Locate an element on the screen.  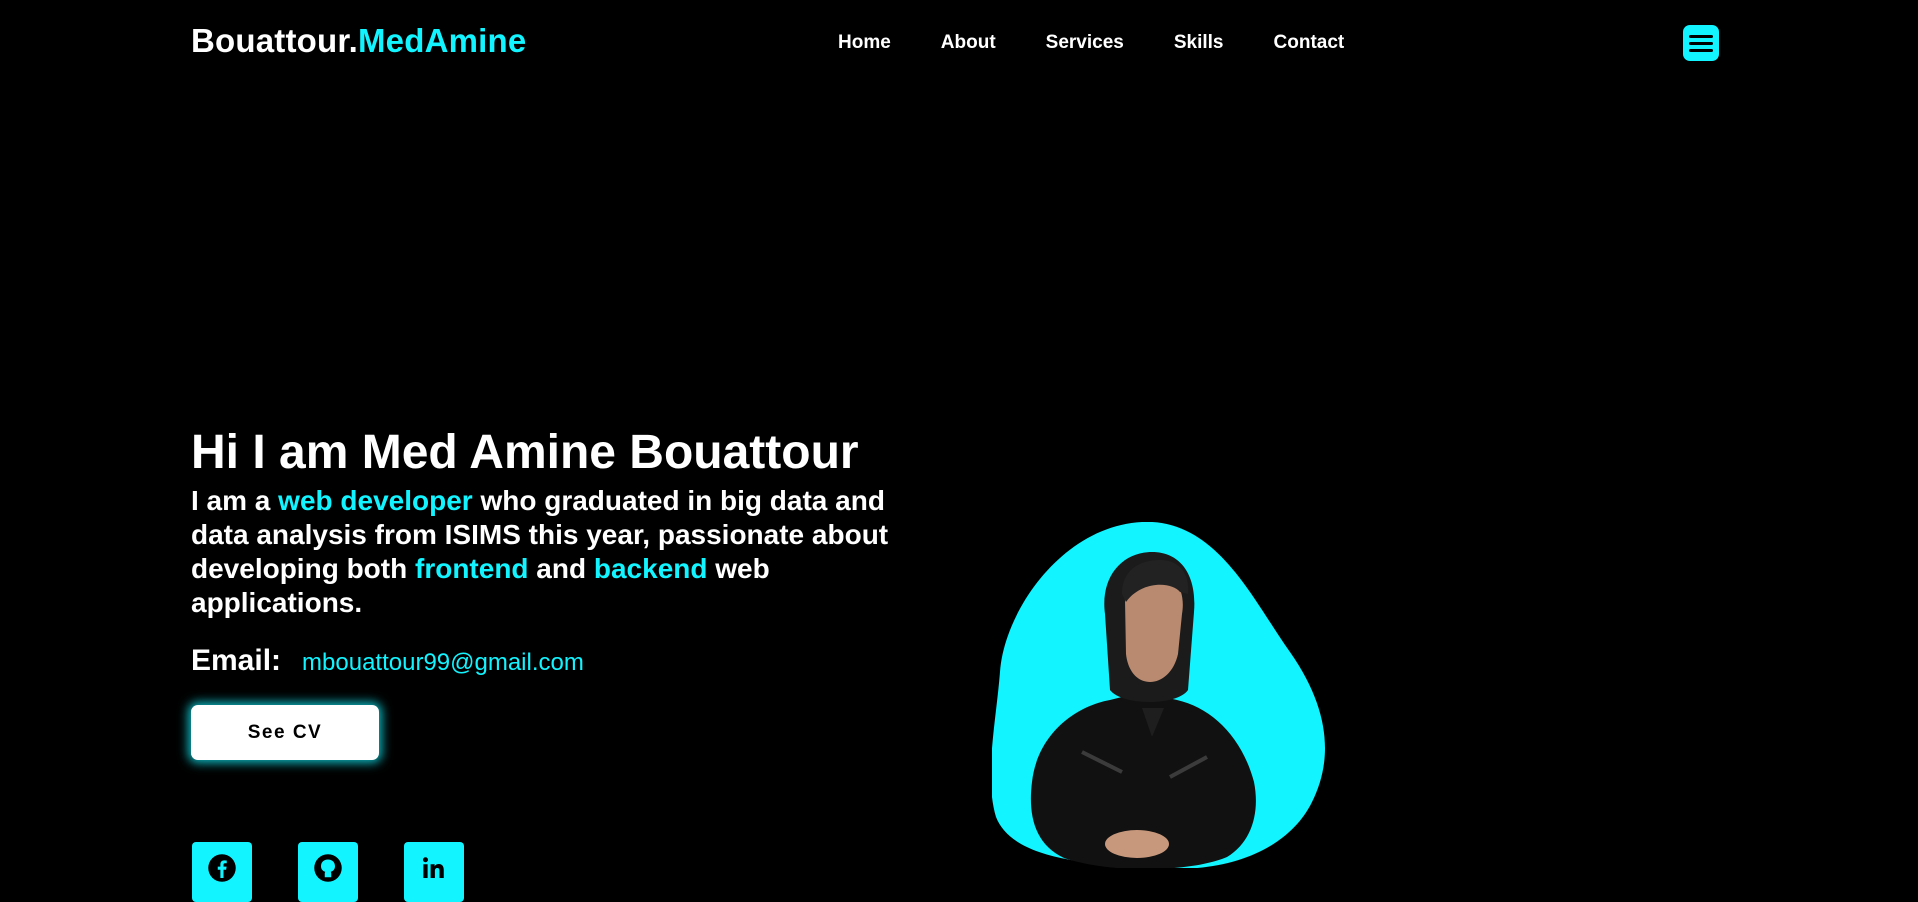
main-nav: Home About Services Skills Contact is located at coordinates (1091, 43).